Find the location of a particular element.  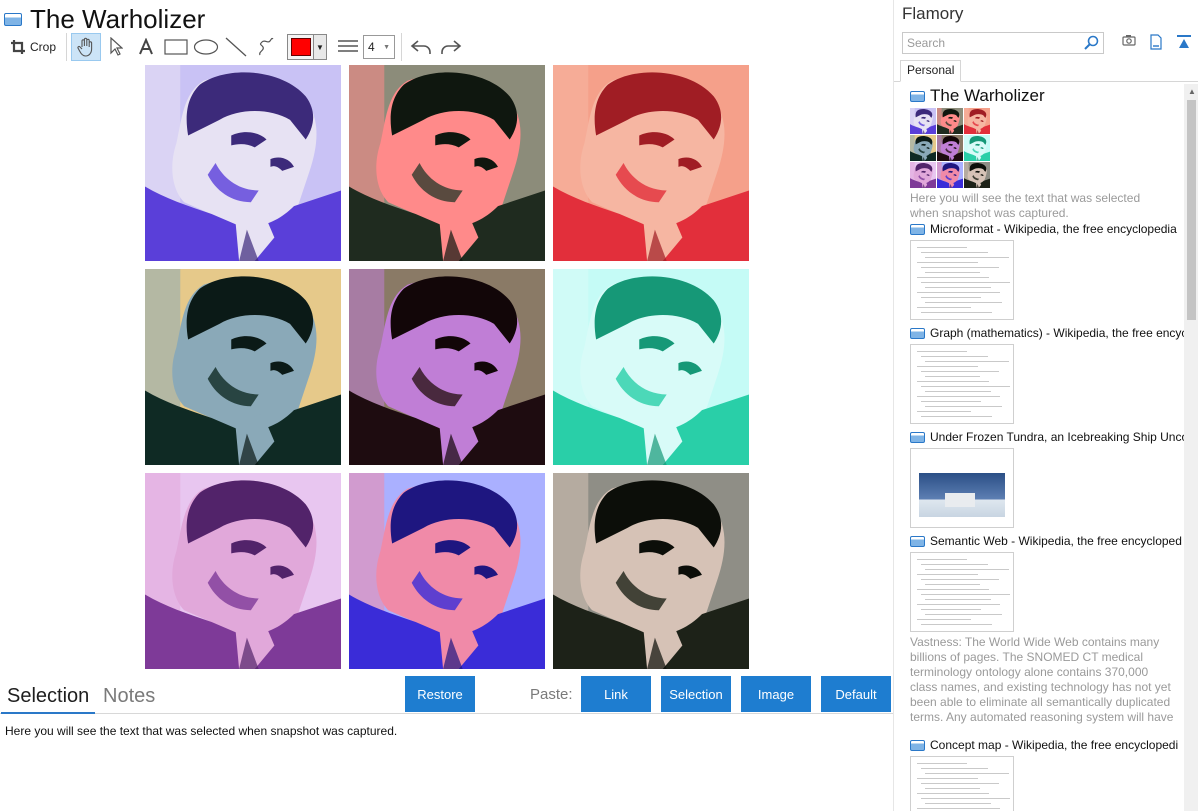

camera-icon is located at coordinates (1129, 40).